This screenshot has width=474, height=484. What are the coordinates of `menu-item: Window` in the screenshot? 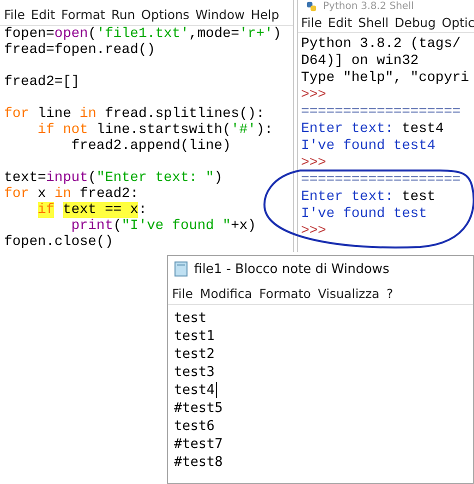 It's located at (220, 14).